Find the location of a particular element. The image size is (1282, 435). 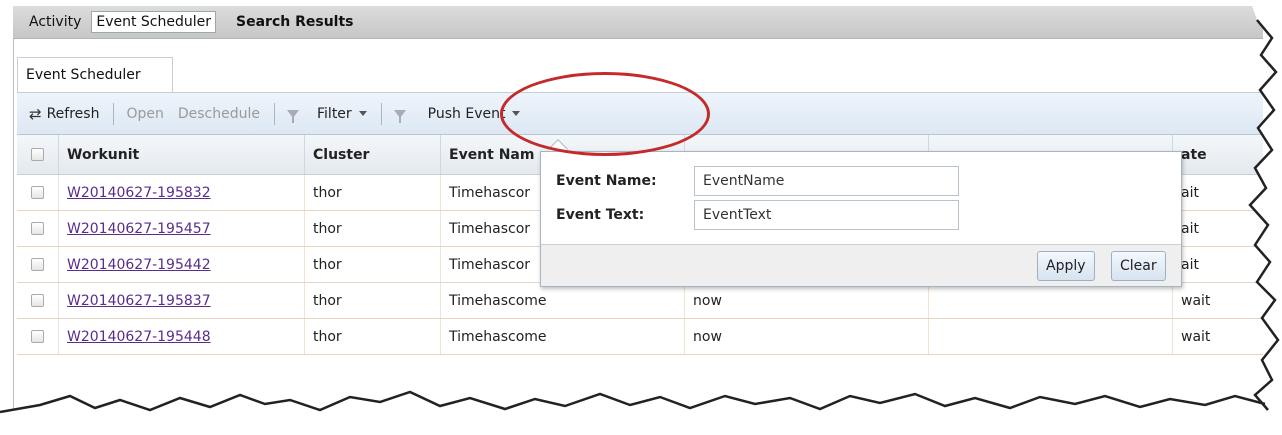

event-text-row: Event Text: is located at coordinates (757, 215).